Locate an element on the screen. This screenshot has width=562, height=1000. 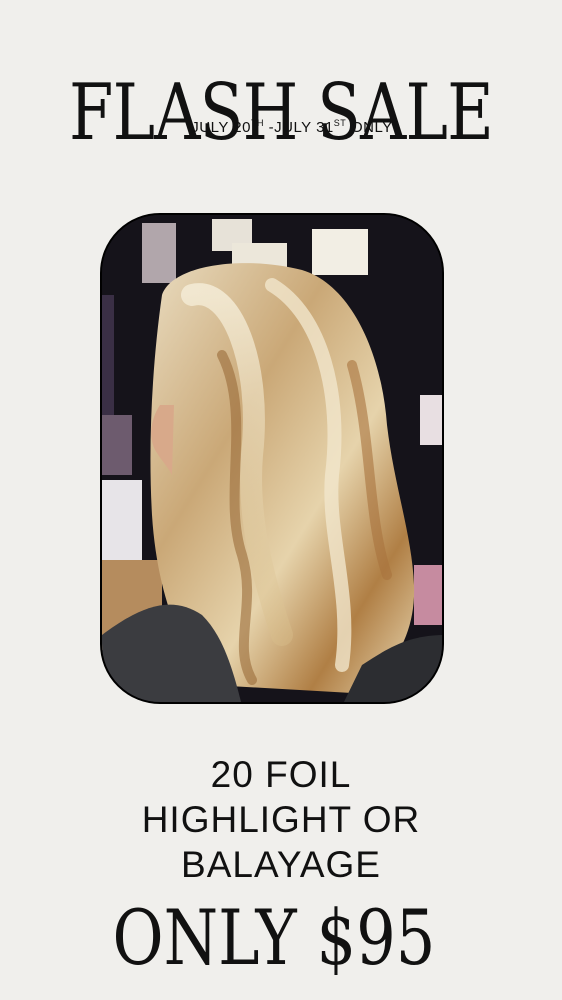
end-date-suffix: ST is located at coordinates (340, 123).